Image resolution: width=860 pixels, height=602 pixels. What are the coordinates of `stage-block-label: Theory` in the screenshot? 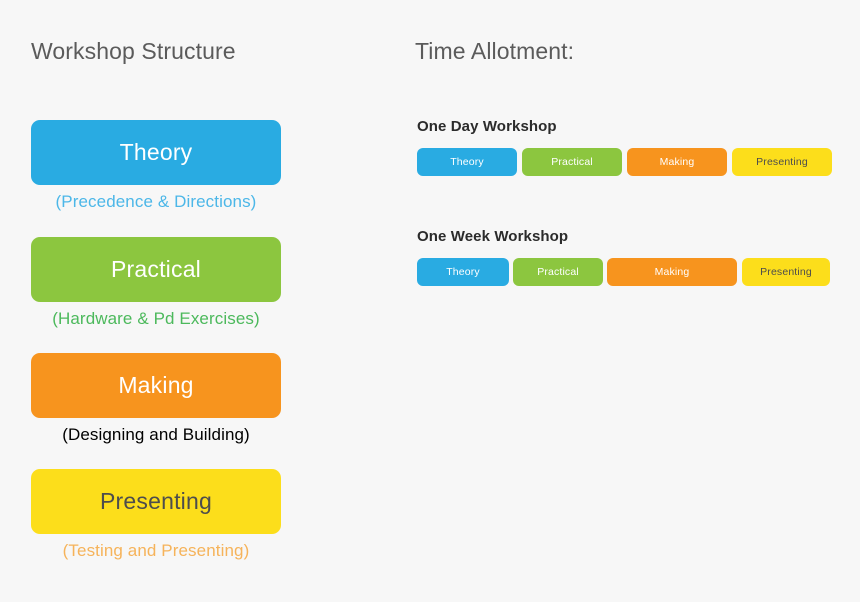 It's located at (156, 152).